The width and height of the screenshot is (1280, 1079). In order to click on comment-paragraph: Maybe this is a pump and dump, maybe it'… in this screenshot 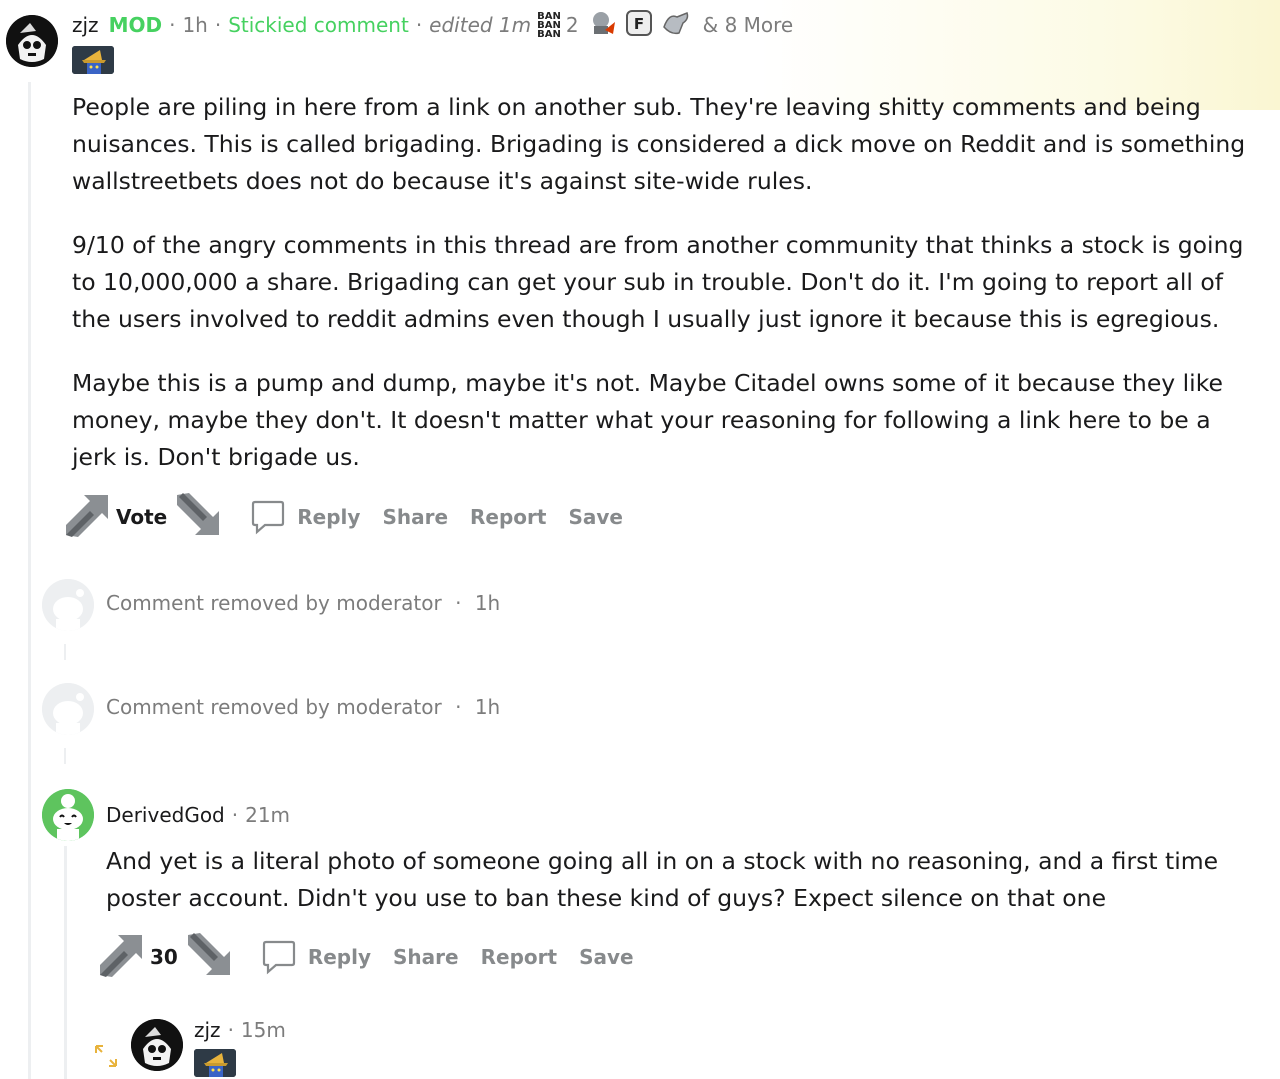, I will do `click(647, 420)`.